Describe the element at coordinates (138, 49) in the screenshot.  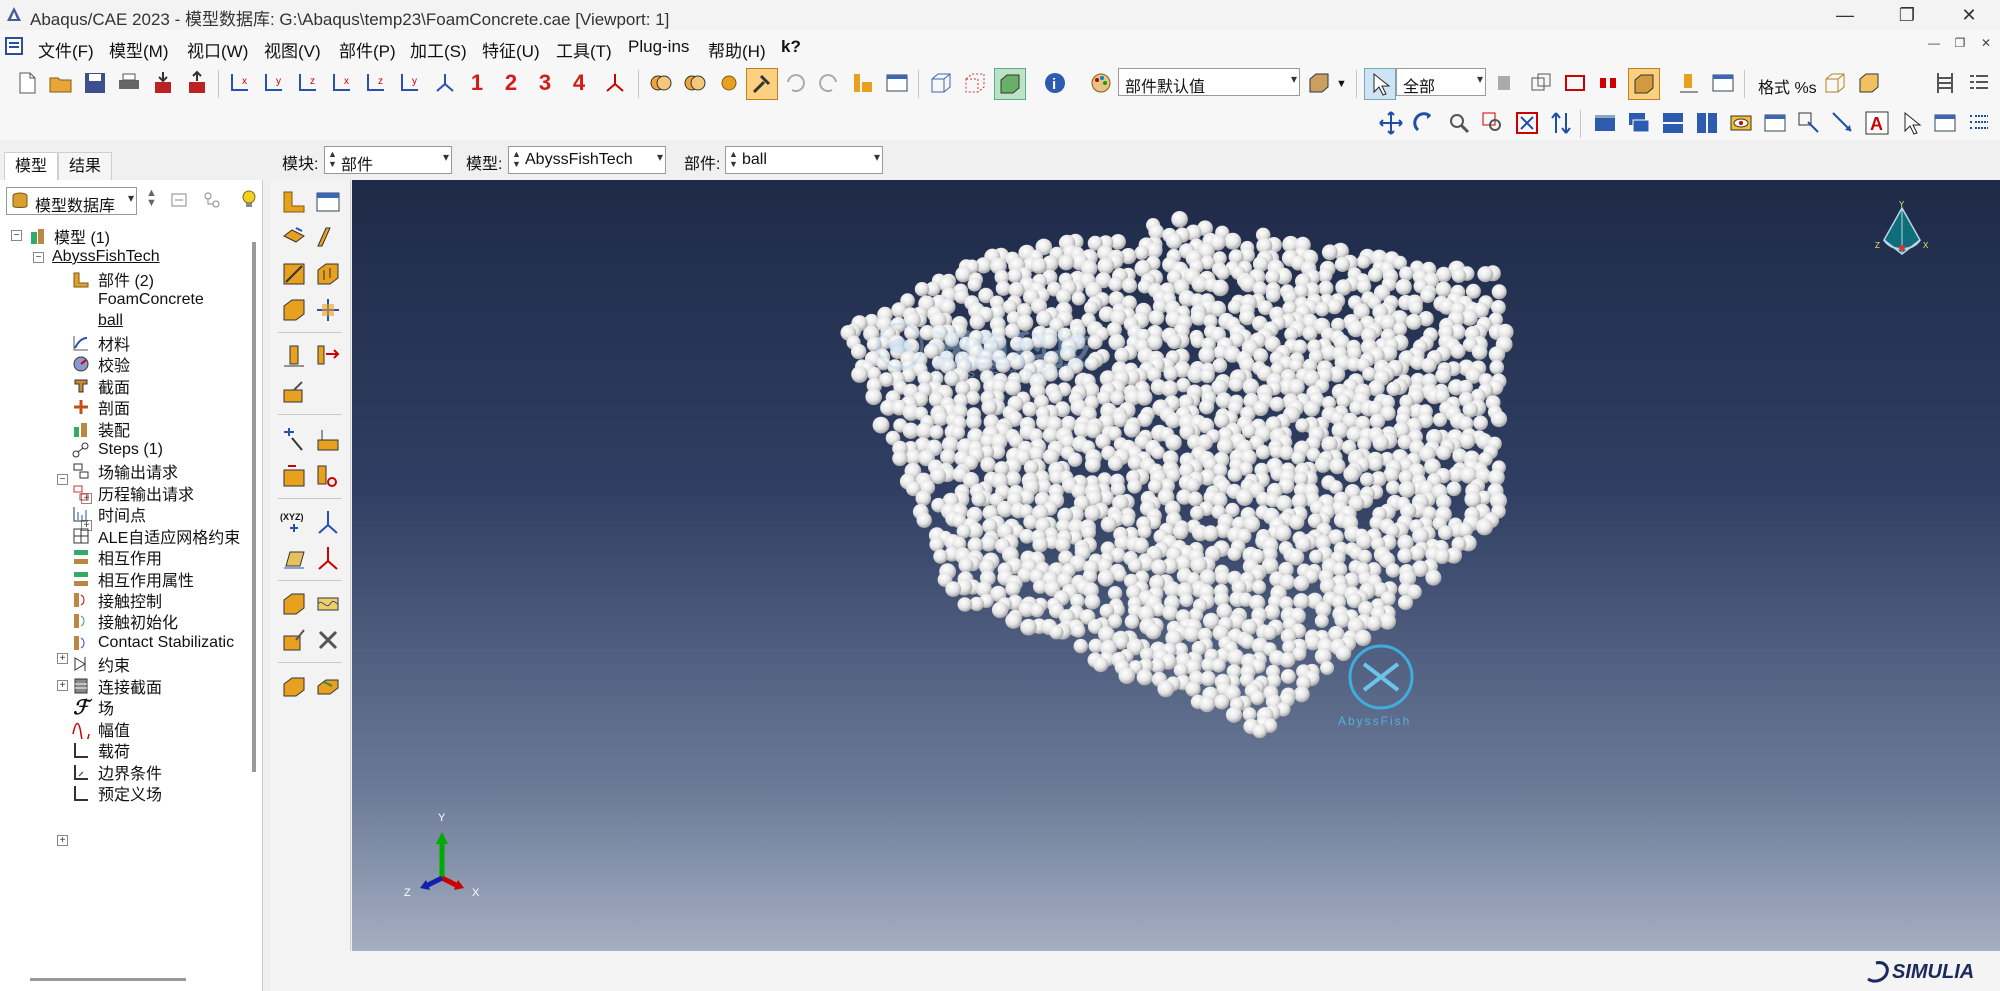
I see `menu-model: 模型(M)` at that location.